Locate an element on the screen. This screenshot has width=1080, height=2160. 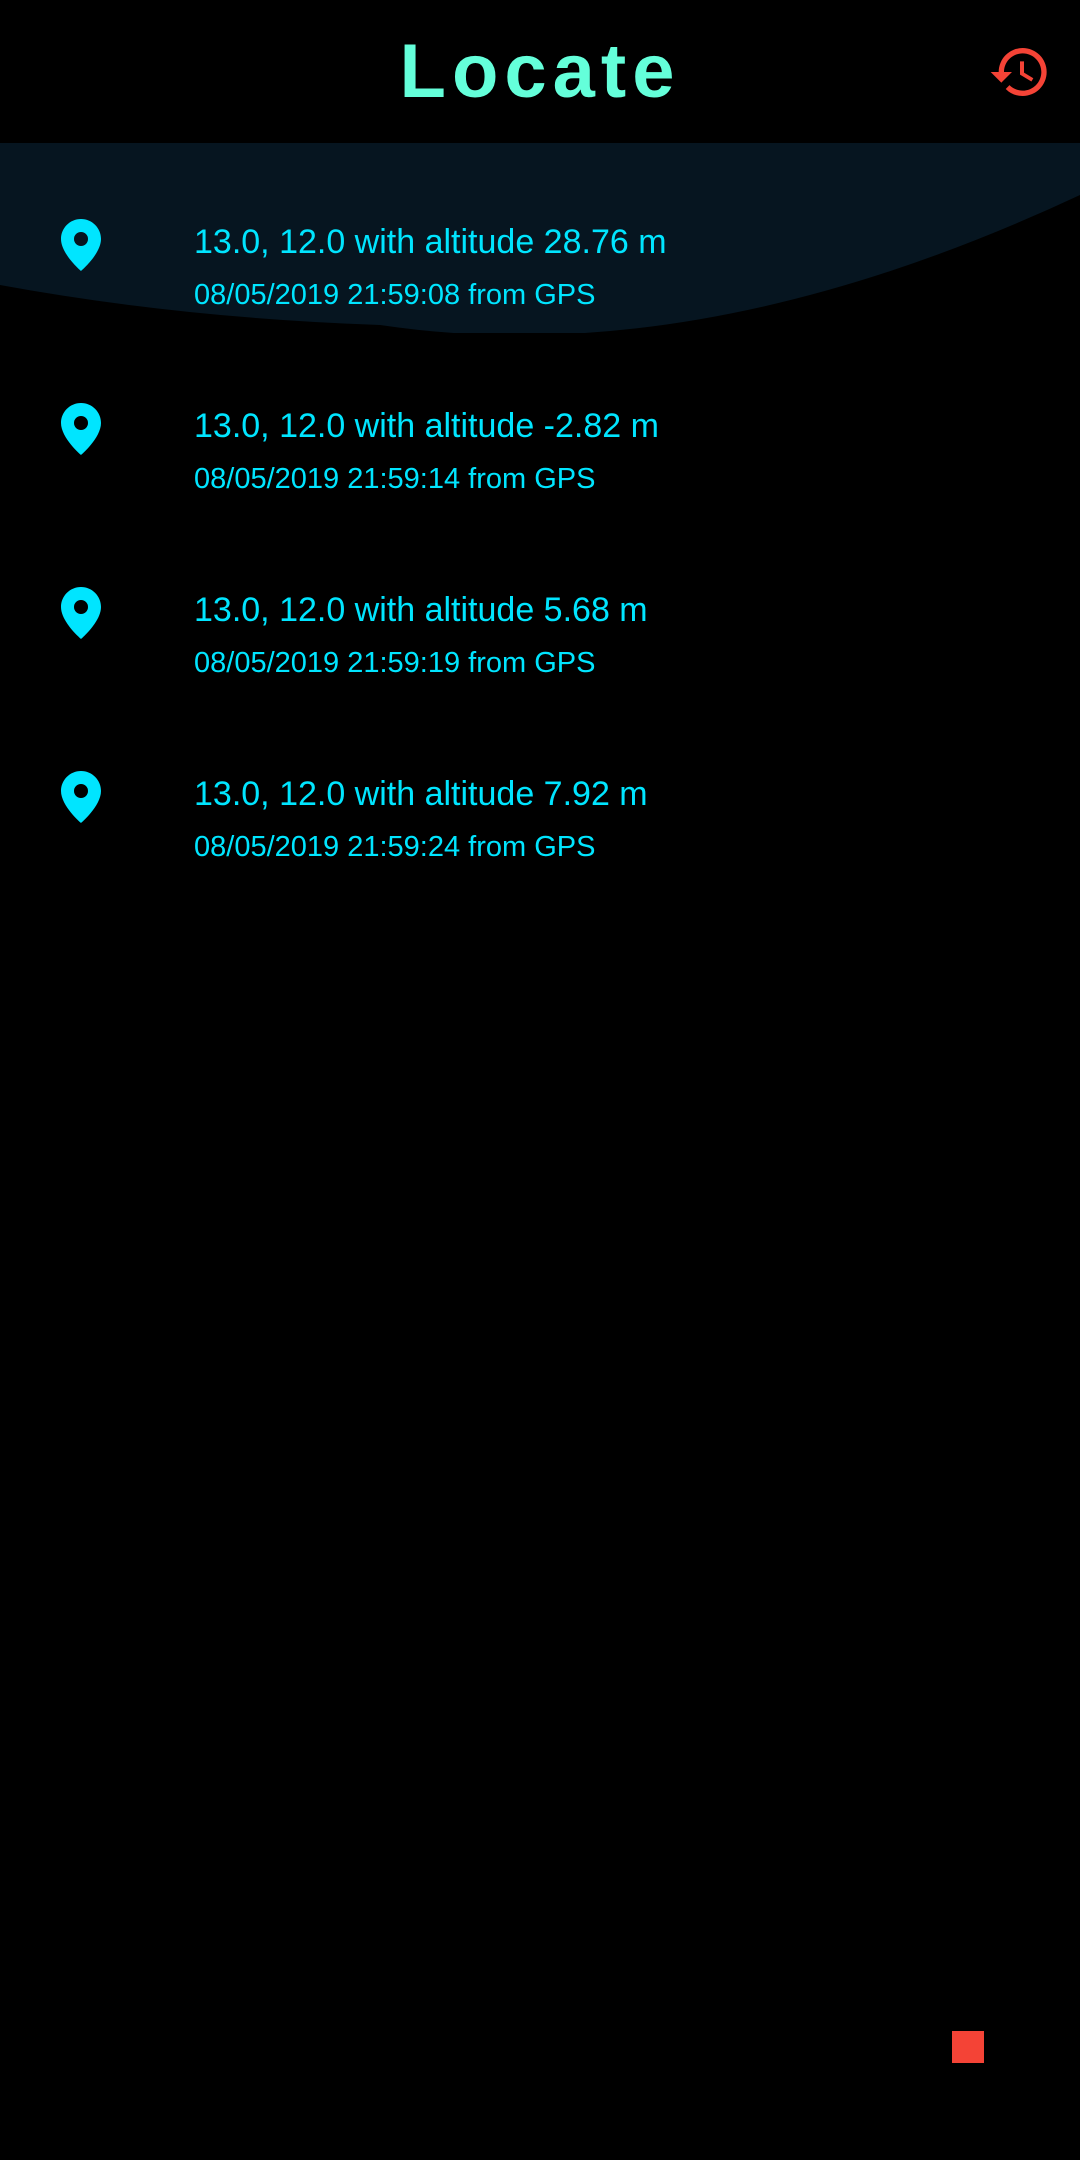
stop-button is located at coordinates (968, 2047).